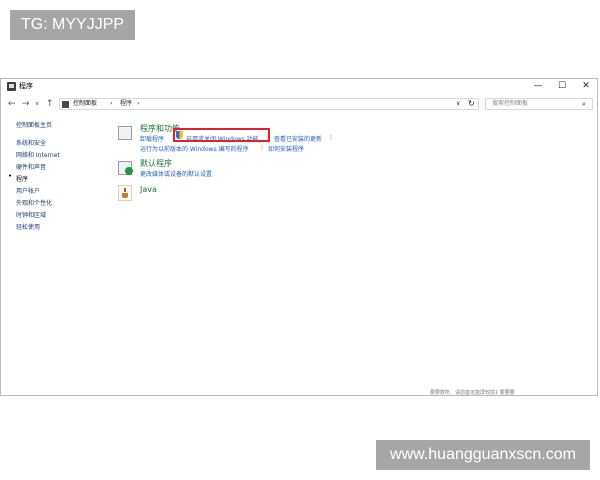  What do you see at coordinates (34, 124) in the screenshot?
I see `sidebar-item-home: 控制面板主页` at bounding box center [34, 124].